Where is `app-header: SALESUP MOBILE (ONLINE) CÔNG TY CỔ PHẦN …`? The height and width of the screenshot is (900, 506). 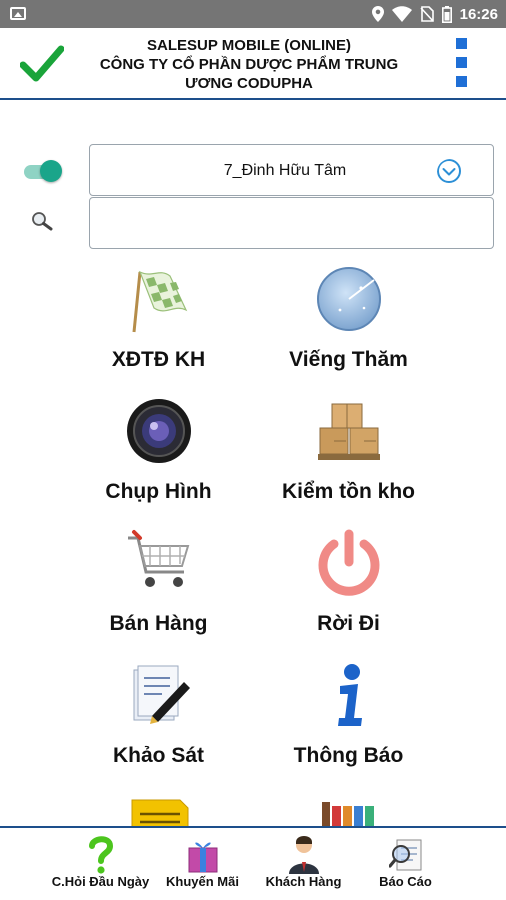 app-header: SALESUP MOBILE (ONLINE) CÔNG TY CỔ PHẦN … is located at coordinates (253, 64).